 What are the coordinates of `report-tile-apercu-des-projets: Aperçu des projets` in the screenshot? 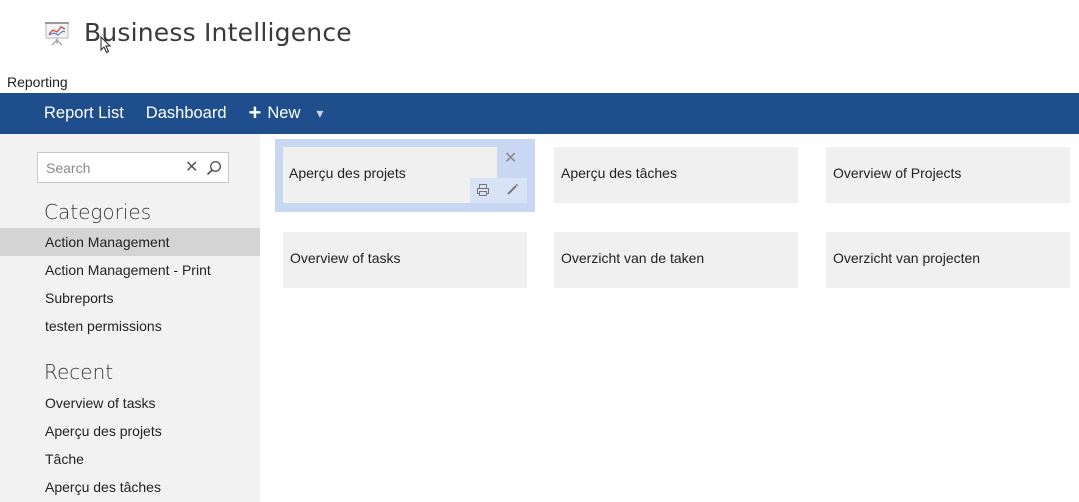 It's located at (390, 175).